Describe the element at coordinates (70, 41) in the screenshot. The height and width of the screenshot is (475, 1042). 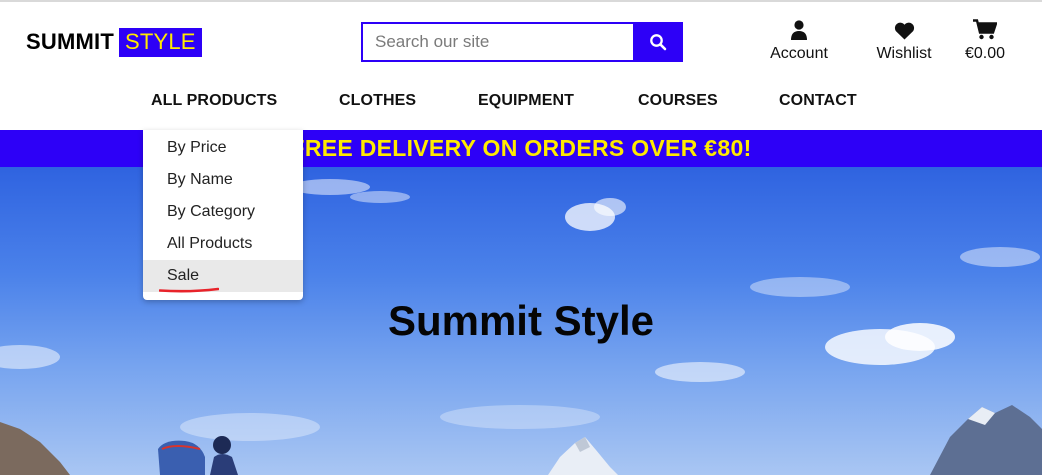
I see `logo-text-summit: SUMMIT` at that location.